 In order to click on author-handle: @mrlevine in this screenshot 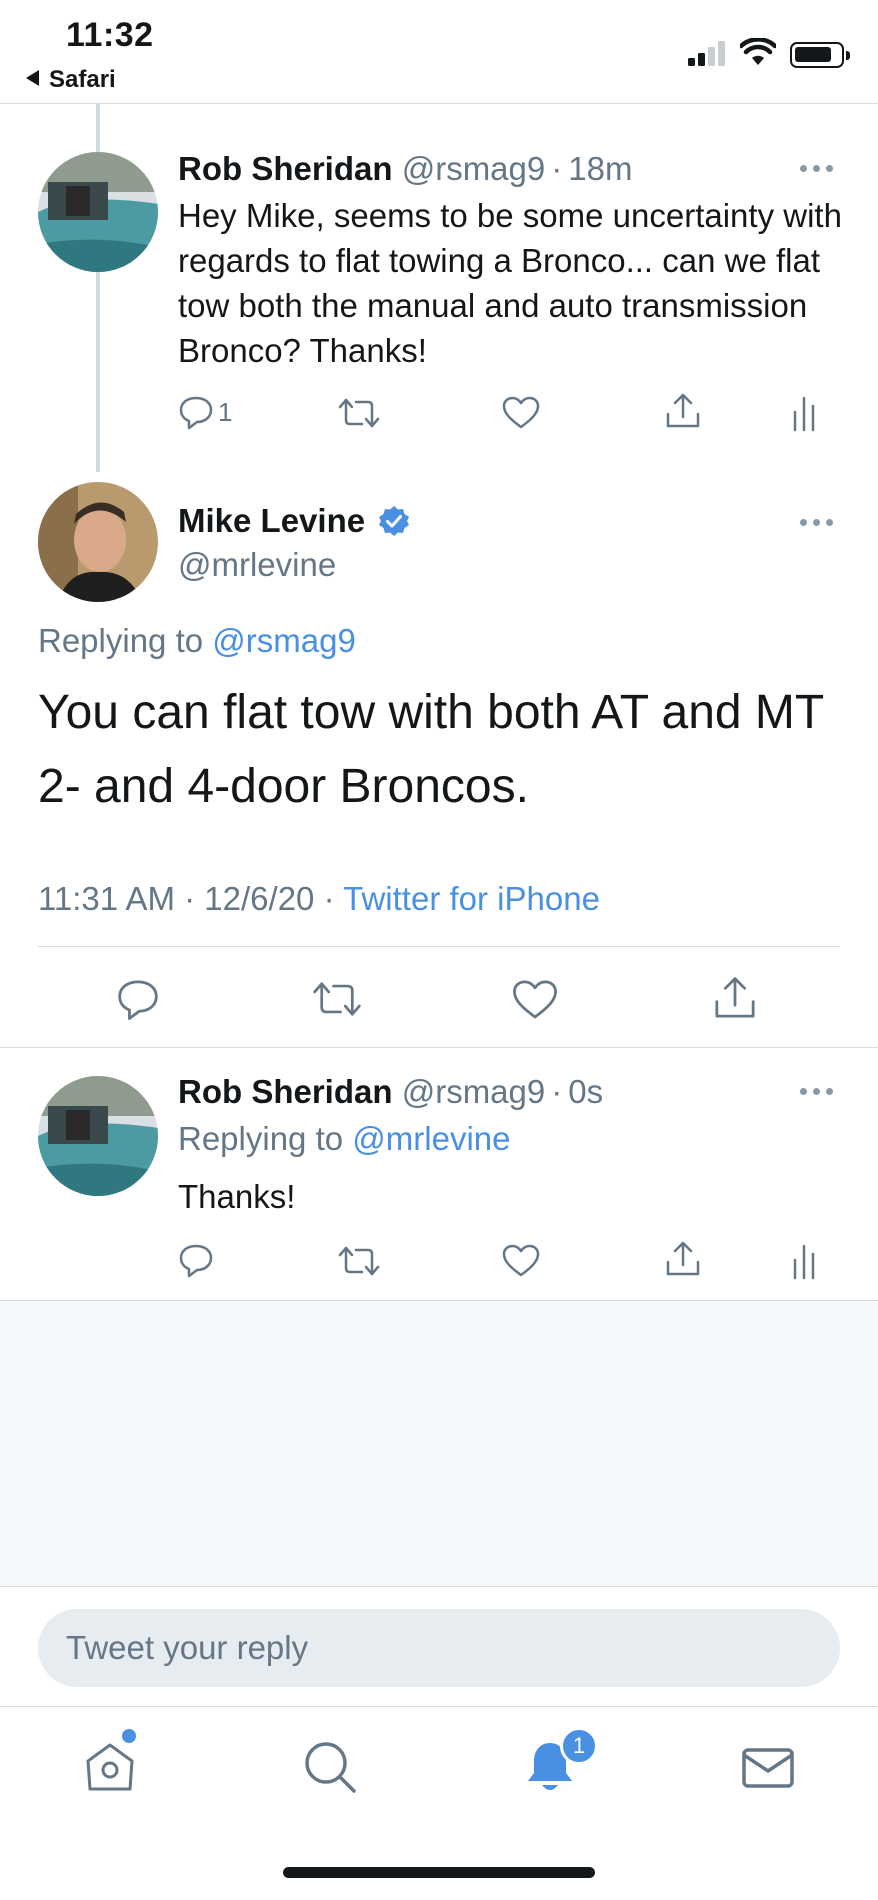, I will do `click(257, 564)`.